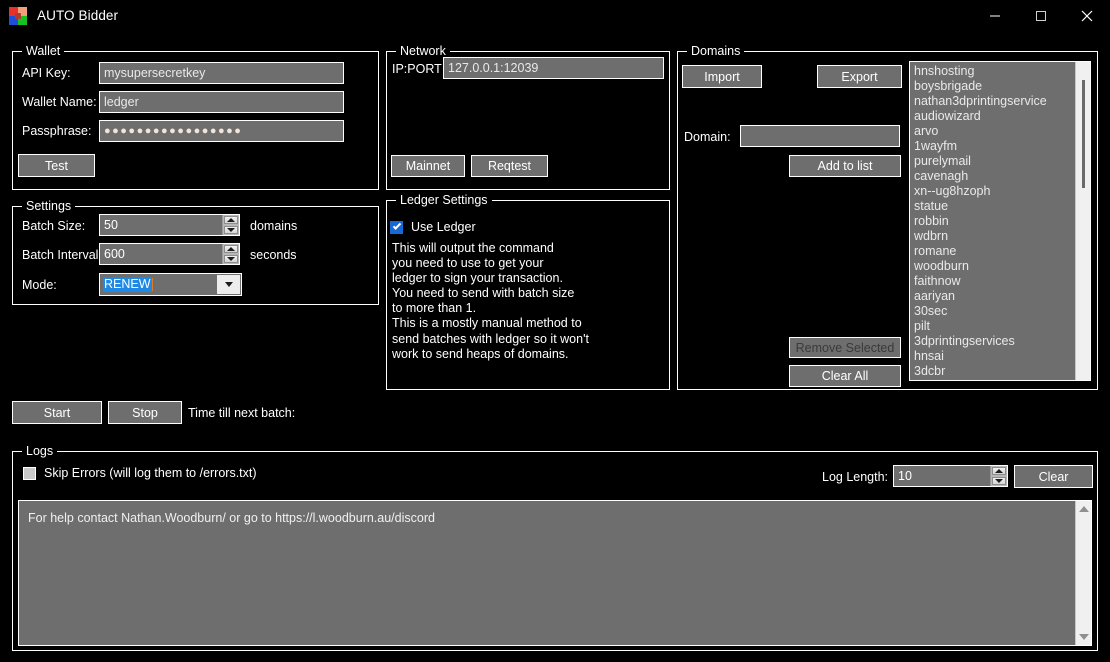 This screenshot has height=662, width=1110. What do you see at coordinates (274, 226) in the screenshot?
I see `batch-size-unit-label: domains` at bounding box center [274, 226].